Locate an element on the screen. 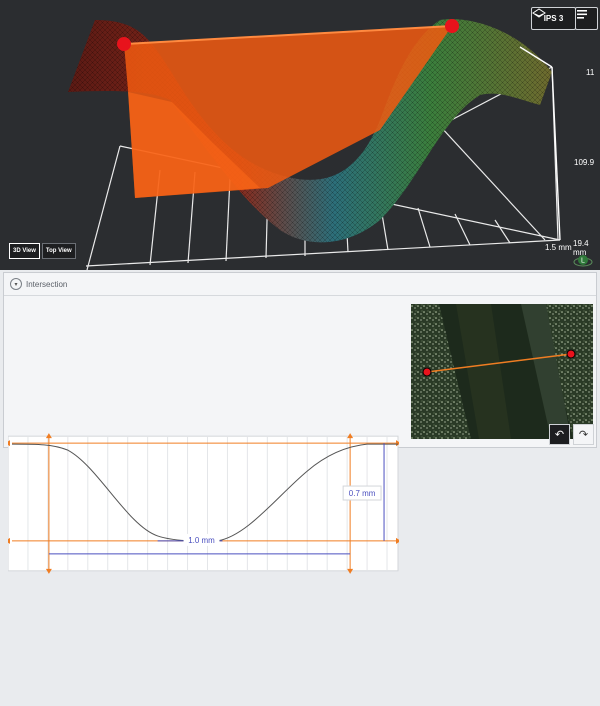 The image size is (600, 706). ips-button: IPS 3 is located at coordinates (553, 18).